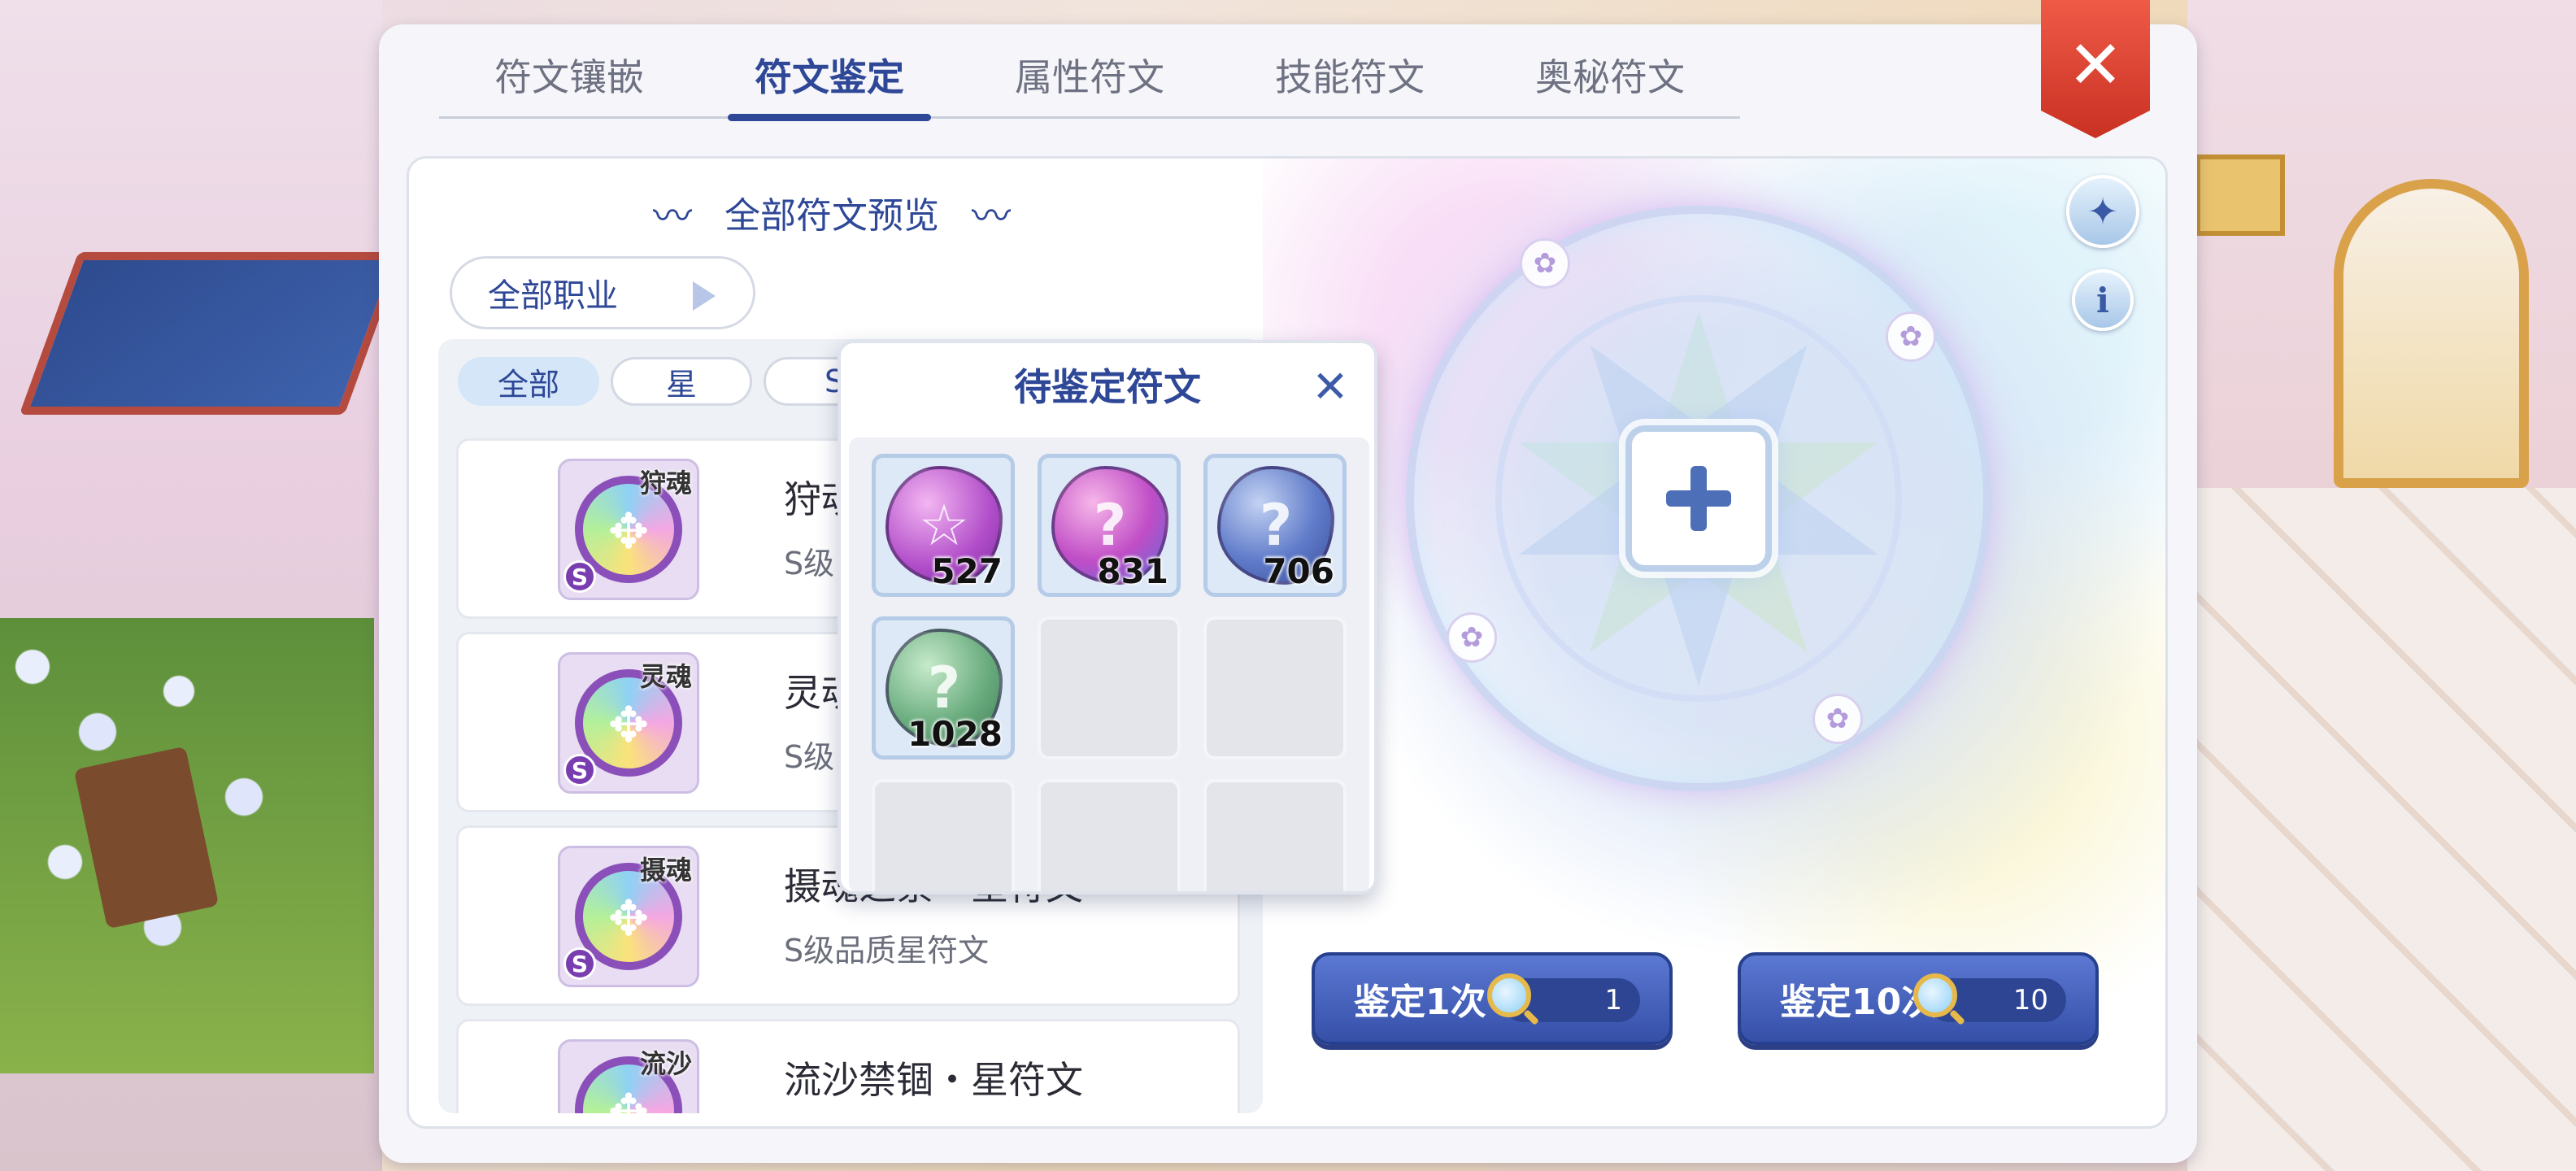 The width and height of the screenshot is (2576, 1171). Describe the element at coordinates (681, 382) in the screenshot. I see `filter-star: 星` at that location.